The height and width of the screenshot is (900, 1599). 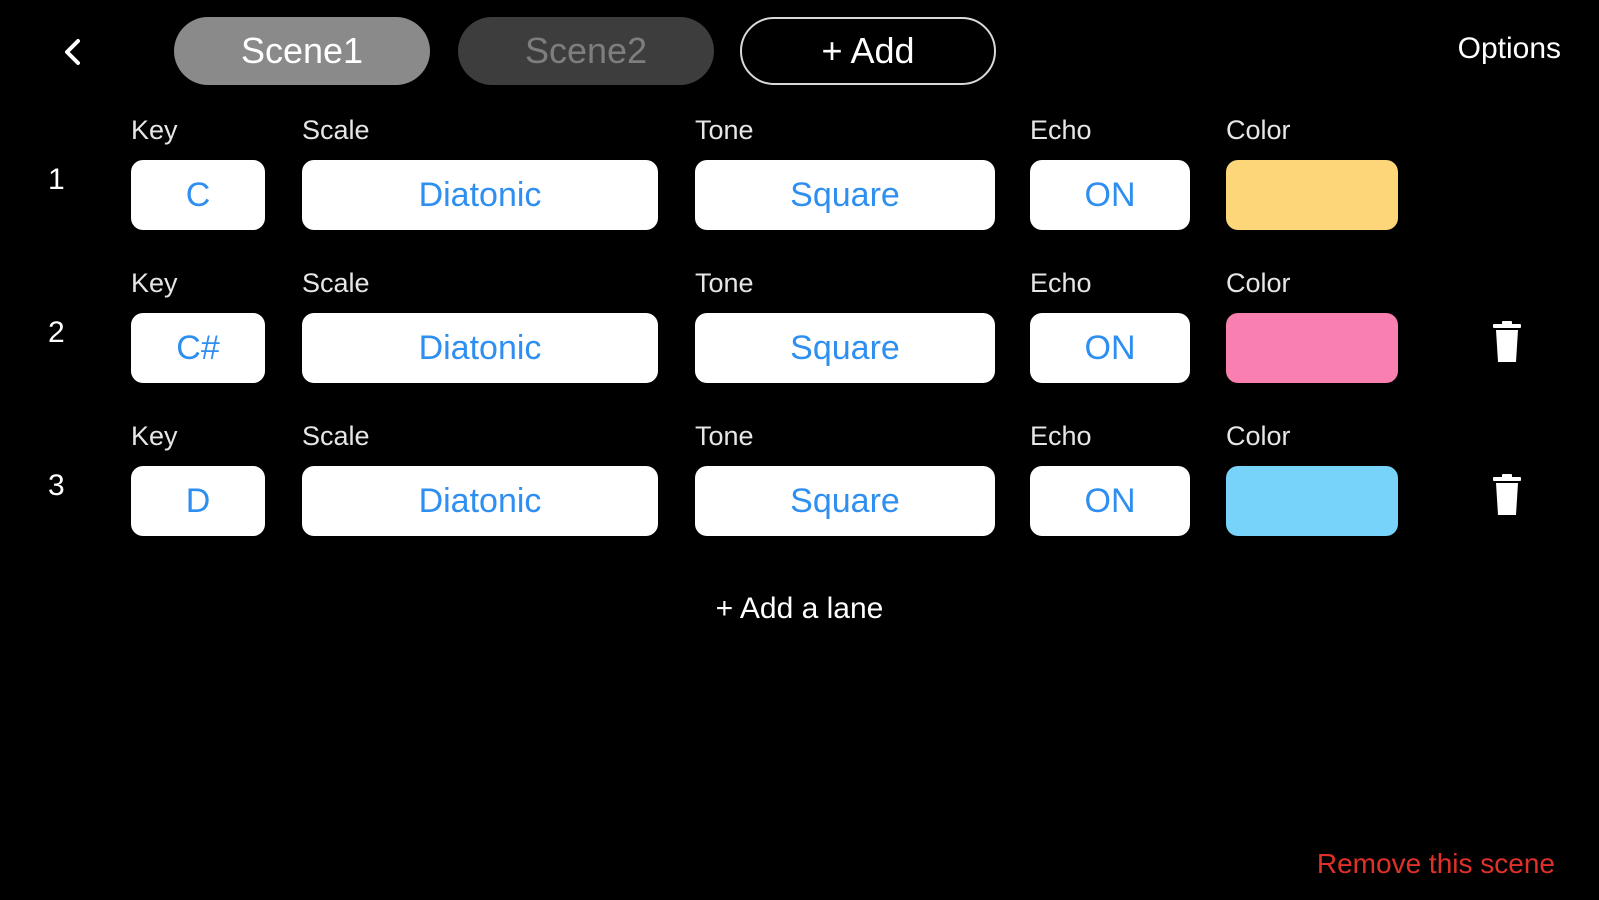 What do you see at coordinates (1436, 864) in the screenshot?
I see `remove-scene-button: Remove this scene` at bounding box center [1436, 864].